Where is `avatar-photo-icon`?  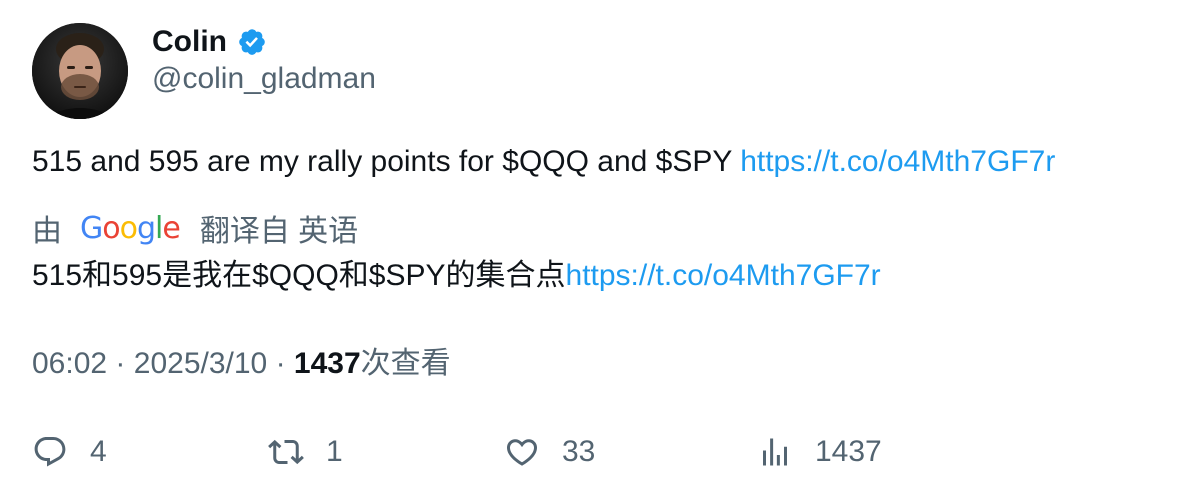
avatar-photo-icon is located at coordinates (80, 71).